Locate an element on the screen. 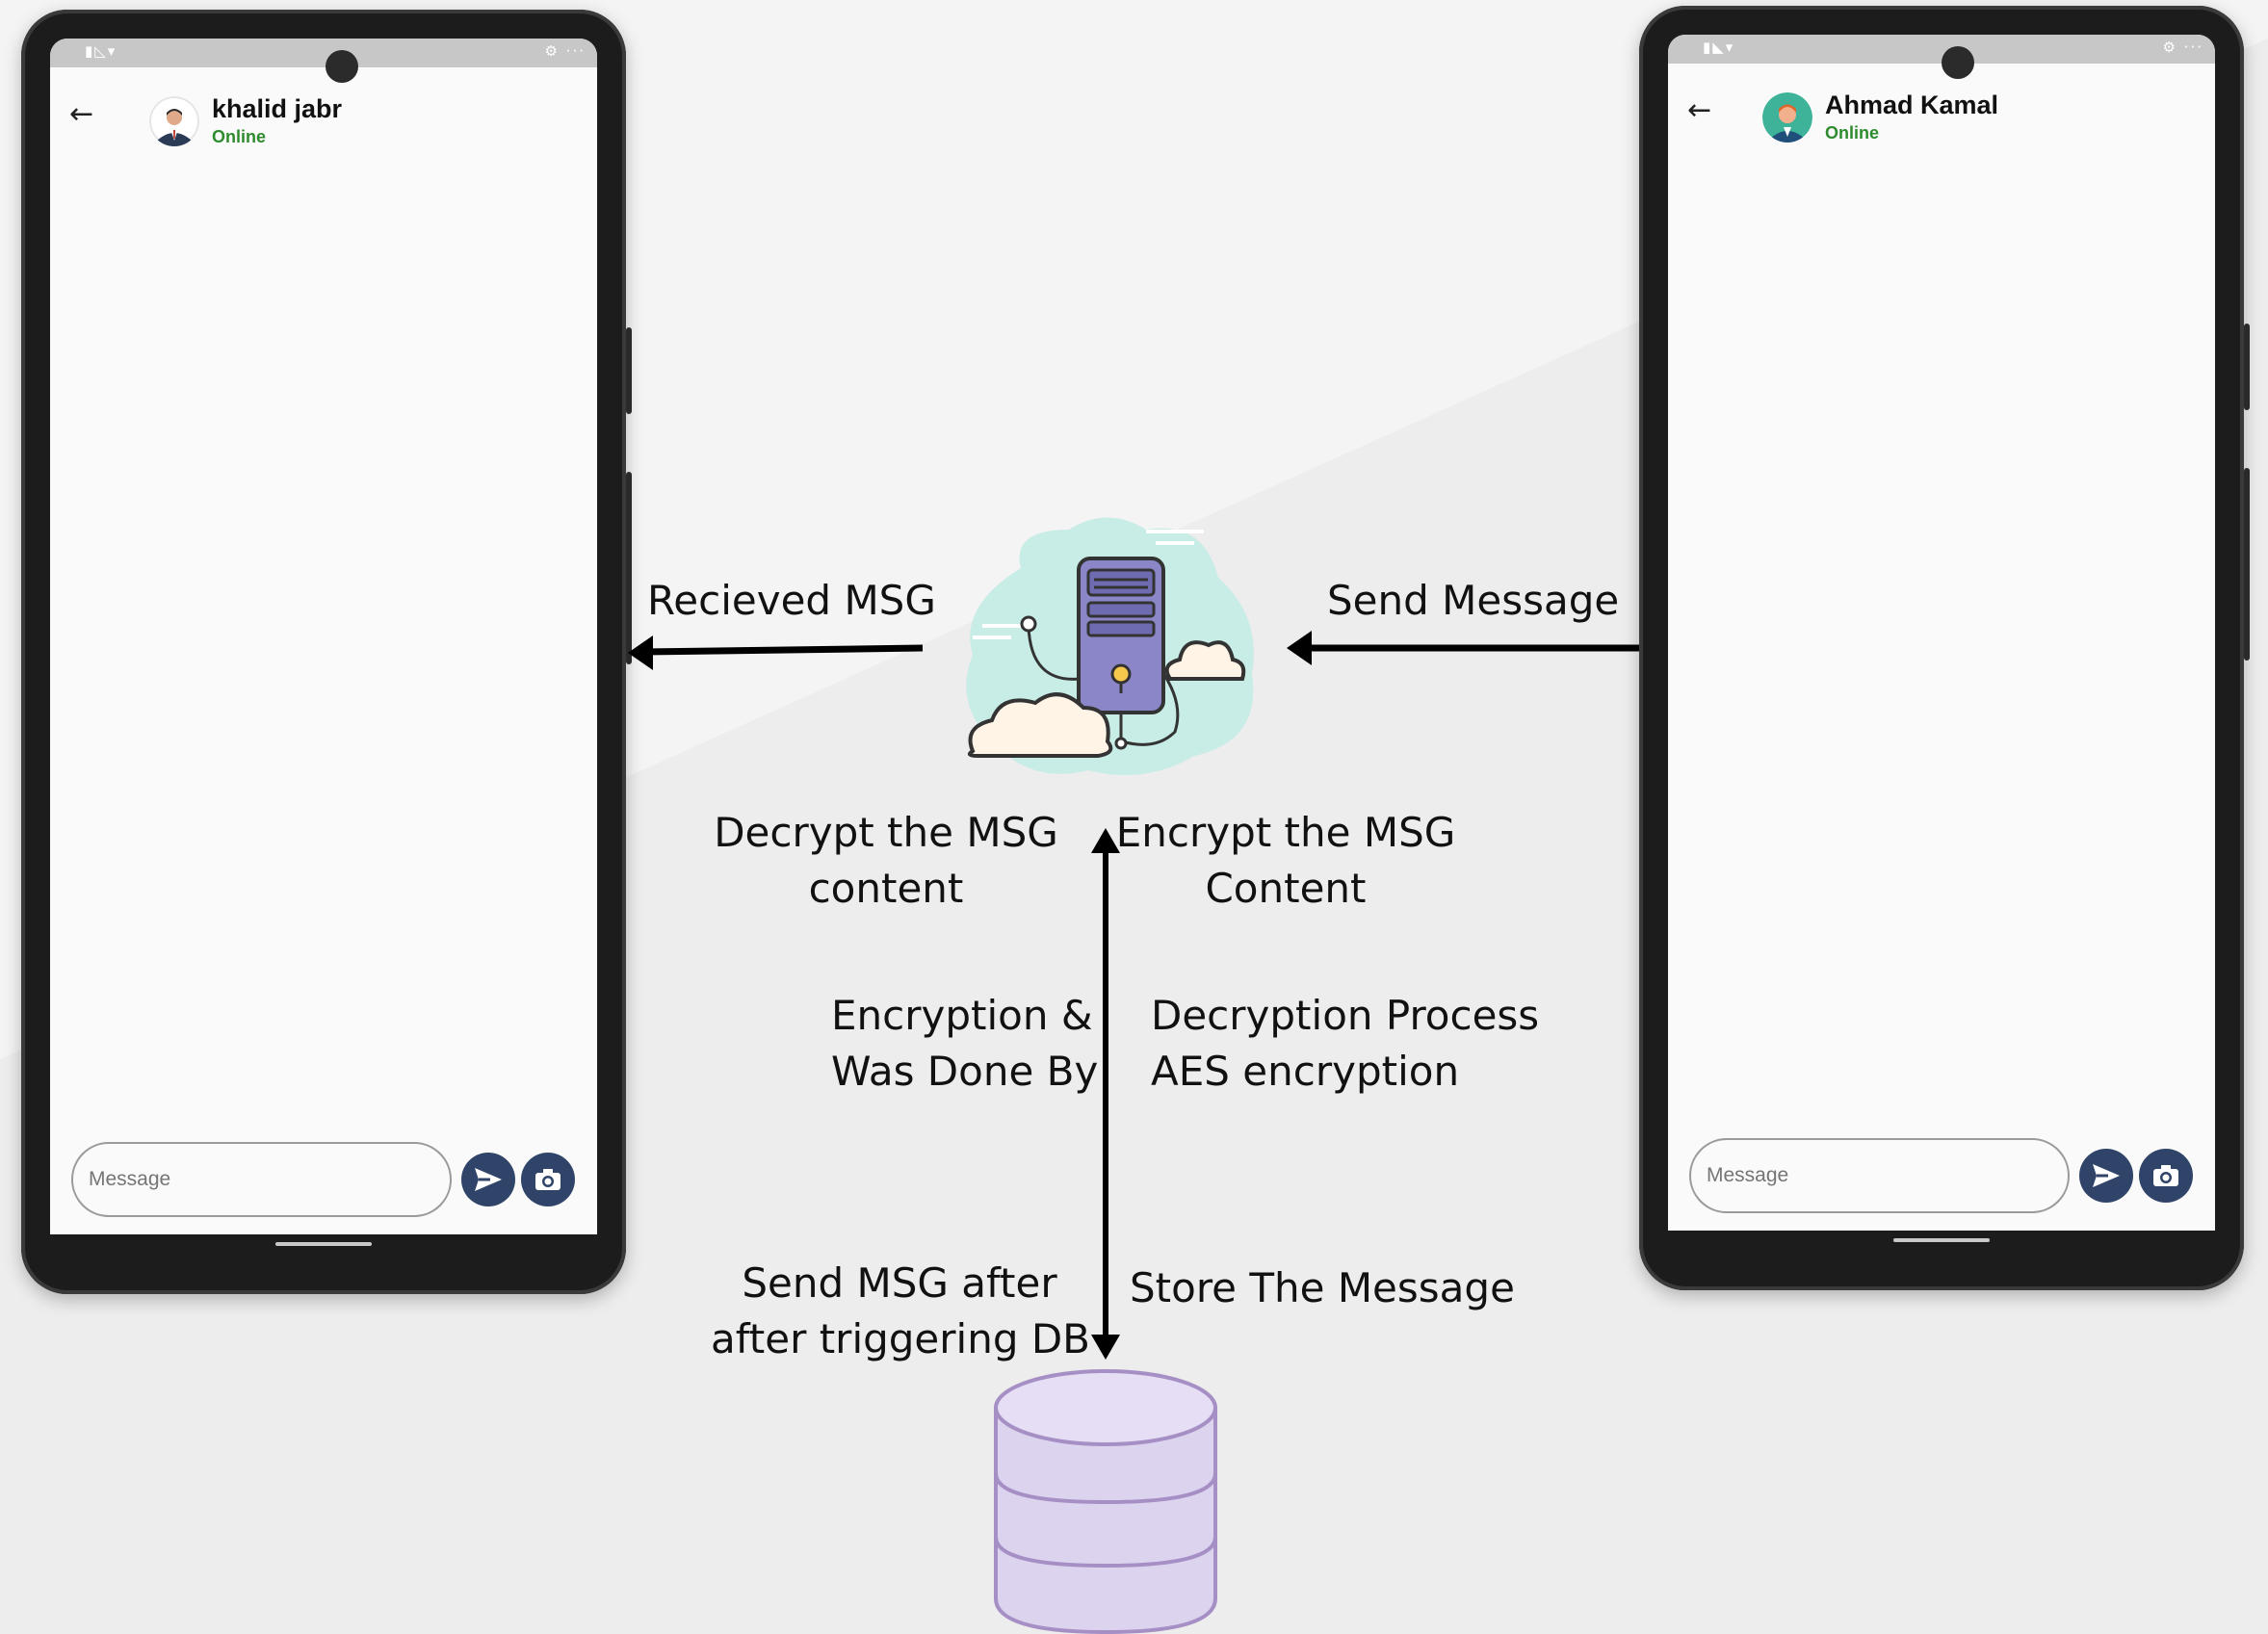 This screenshot has width=2268, height=1634. send-message-label: Send Message is located at coordinates (1474, 600).